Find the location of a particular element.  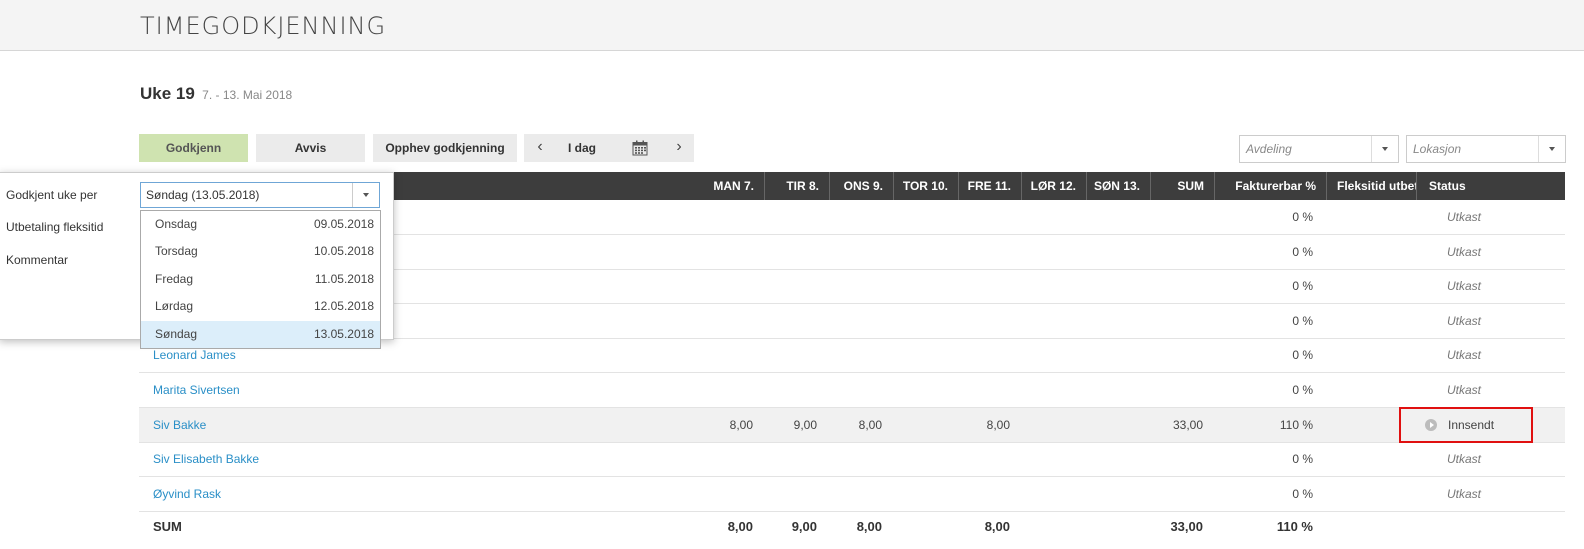

column-header-sun: SØN 13. is located at coordinates (1119, 186).